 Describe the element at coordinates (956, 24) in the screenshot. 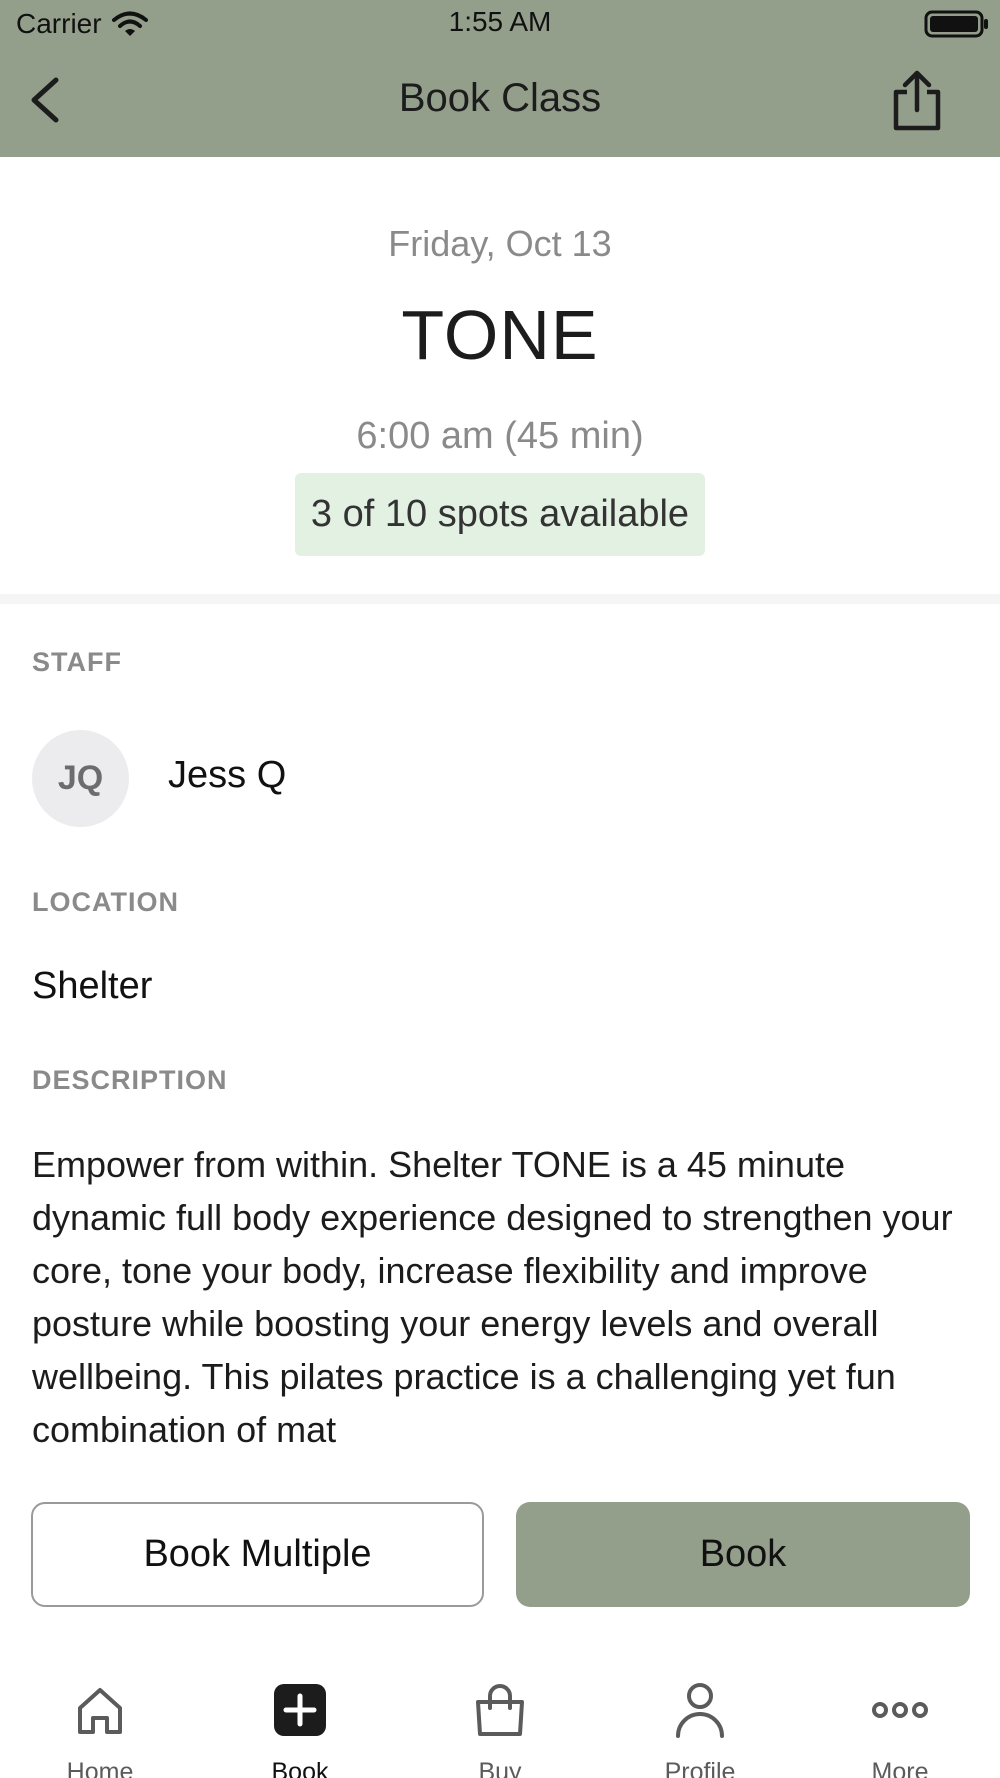

I see `battery-icon` at that location.